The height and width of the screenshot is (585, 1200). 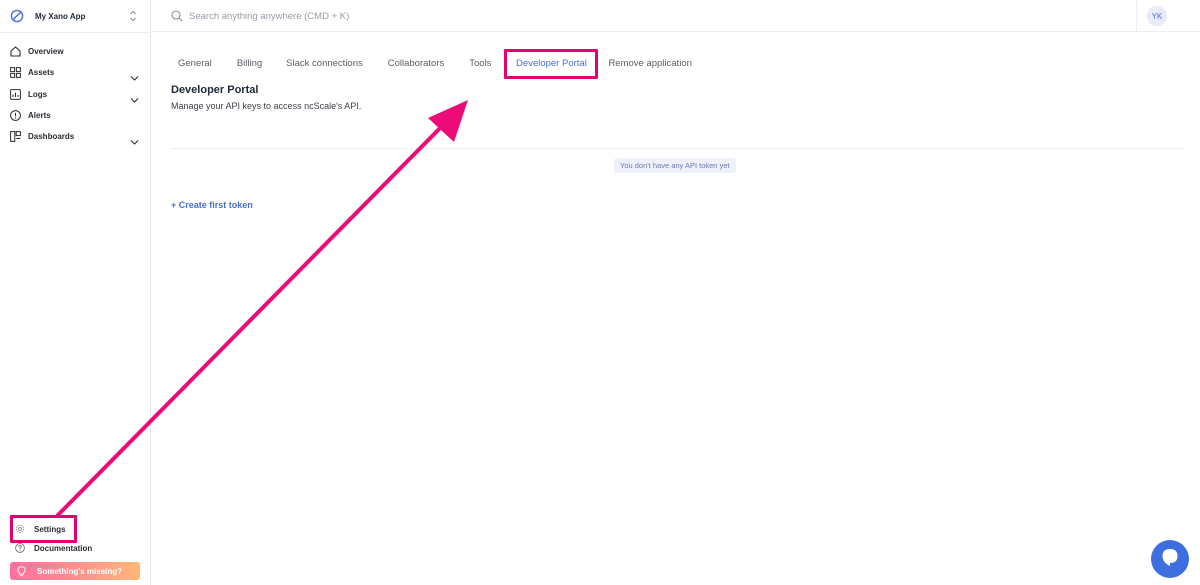 I want to click on sidebar-item-label: Logs, so click(x=38, y=94).